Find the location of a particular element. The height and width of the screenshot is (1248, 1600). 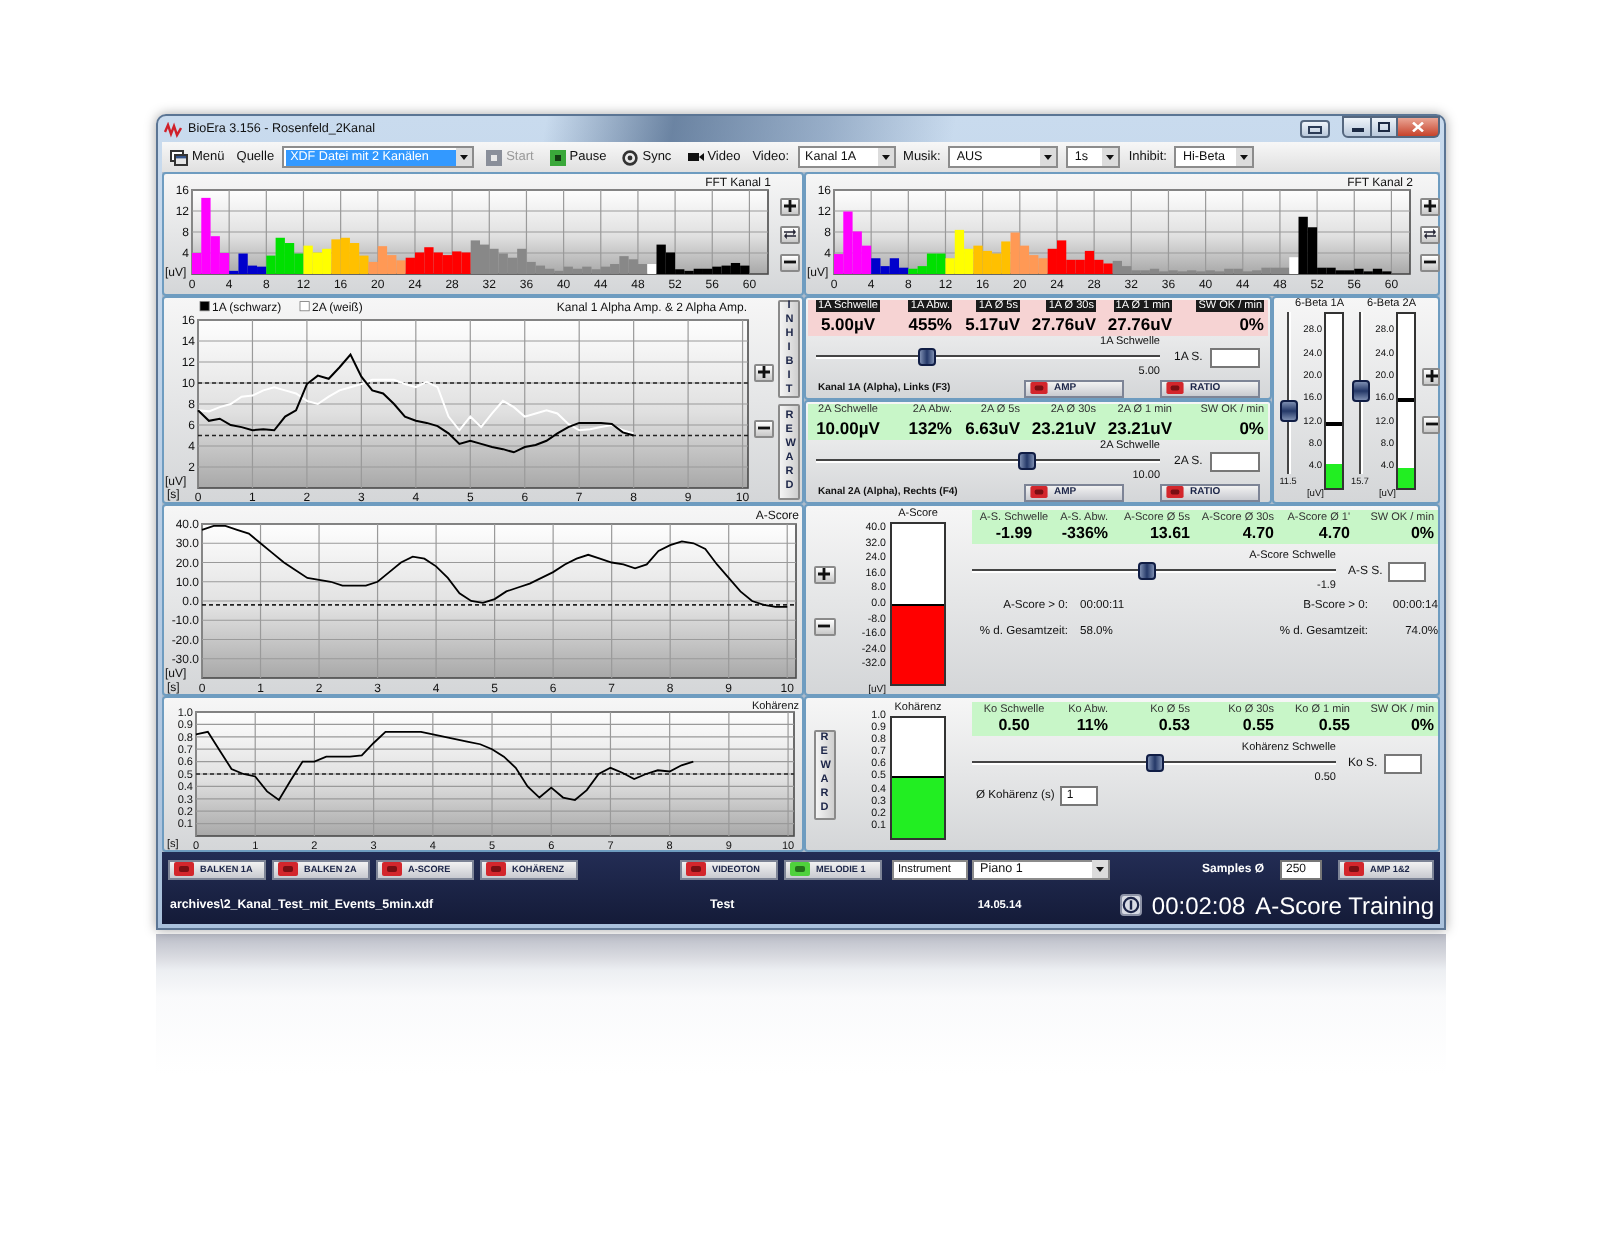

stat-value: 6.63uV is located at coordinates (992, 428).